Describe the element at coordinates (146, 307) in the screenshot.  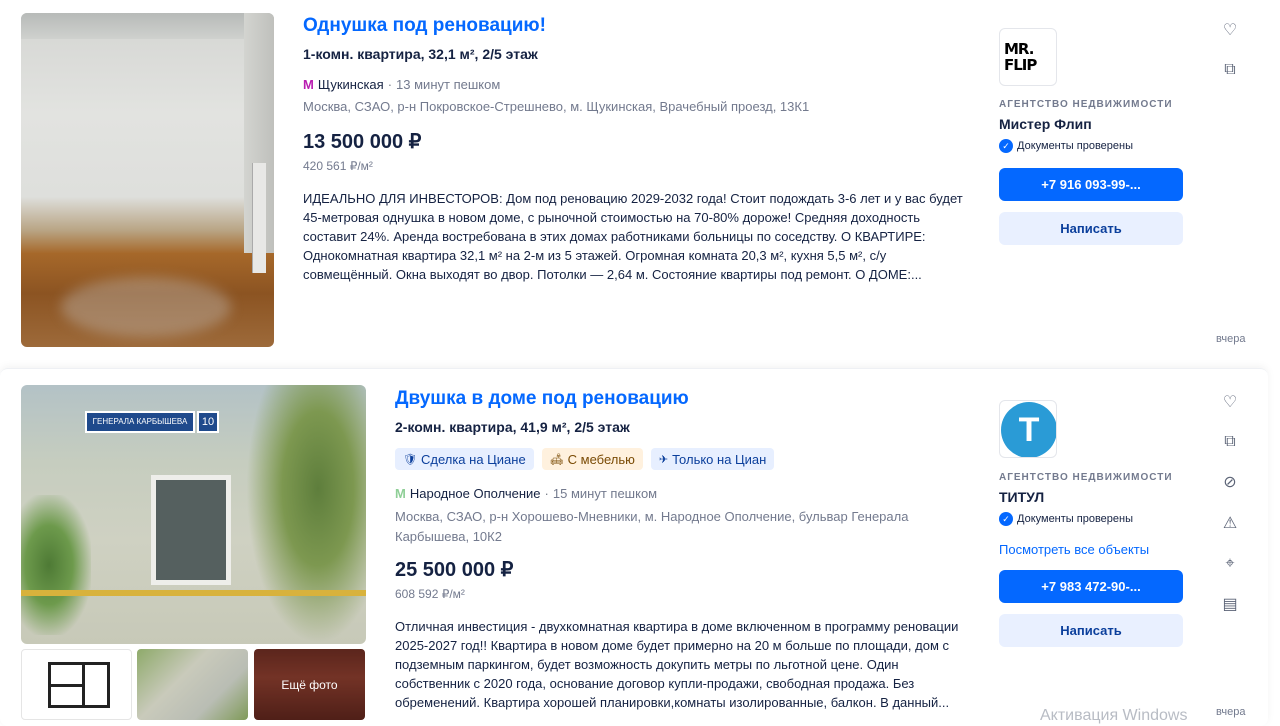
I see `photo-floor-haze` at that location.